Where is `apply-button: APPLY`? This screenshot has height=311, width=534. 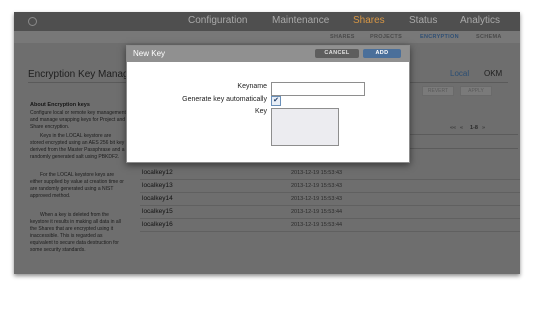 apply-button: APPLY is located at coordinates (476, 91).